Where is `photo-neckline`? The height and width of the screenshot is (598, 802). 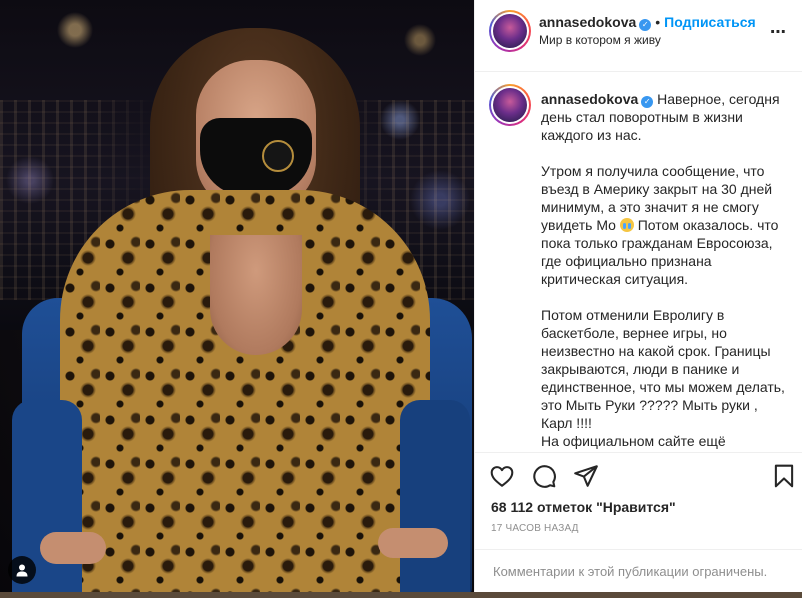
photo-neckline is located at coordinates (256, 295).